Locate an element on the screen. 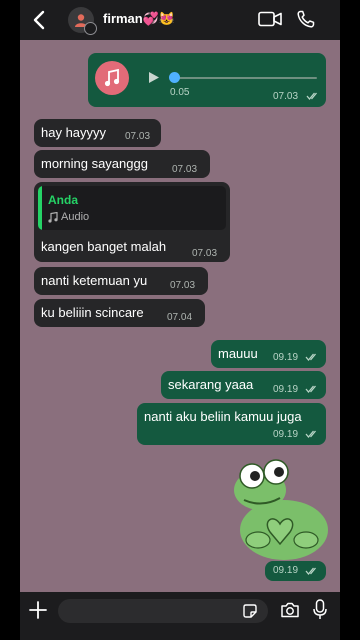 This screenshot has width=360, height=640. chat-header: firman💞😻 is located at coordinates (180, 20).